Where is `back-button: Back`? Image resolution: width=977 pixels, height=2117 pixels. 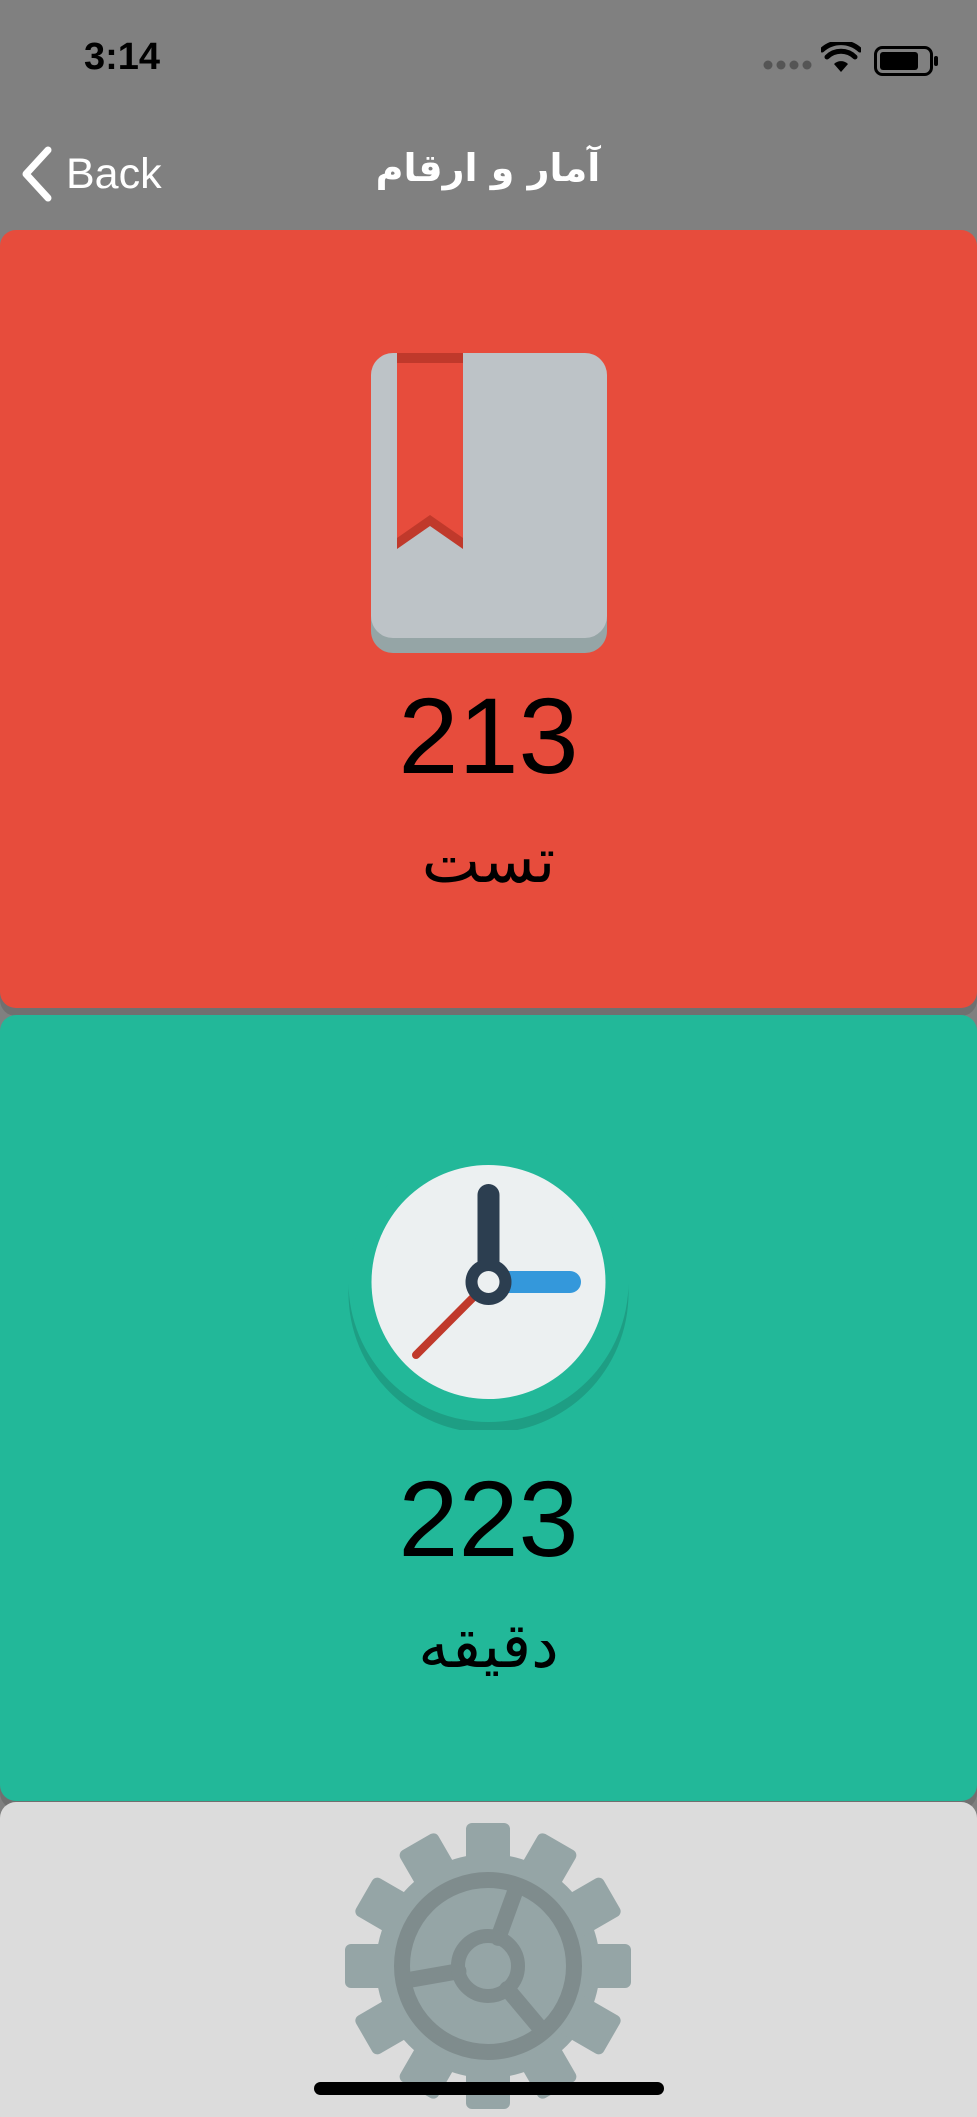 back-button: Back is located at coordinates (91, 174).